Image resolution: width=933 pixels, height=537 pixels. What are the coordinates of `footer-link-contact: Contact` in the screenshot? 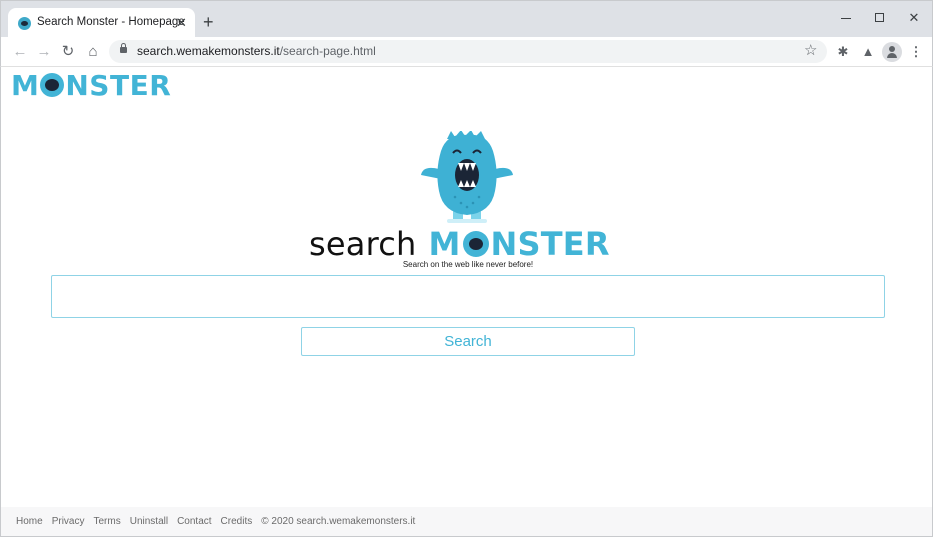 It's located at (194, 521).